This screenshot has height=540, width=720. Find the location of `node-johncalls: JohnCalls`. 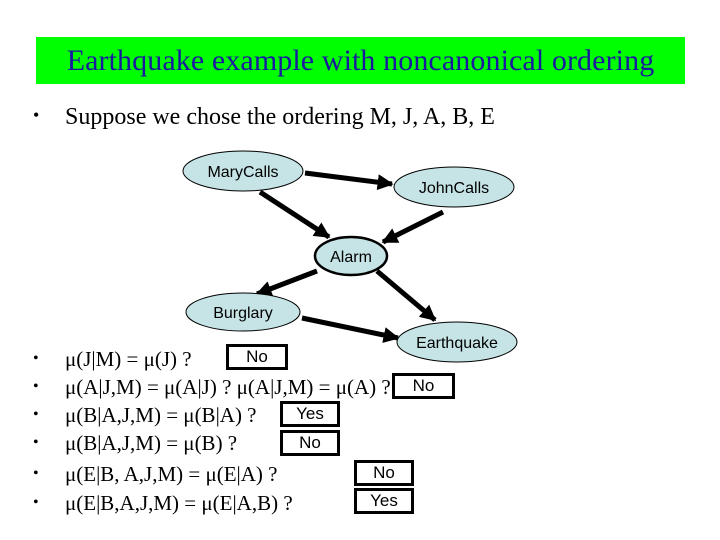

node-johncalls: JohnCalls is located at coordinates (454, 187).